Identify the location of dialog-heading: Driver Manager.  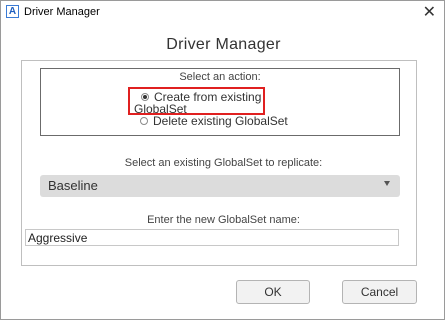
(223, 44).